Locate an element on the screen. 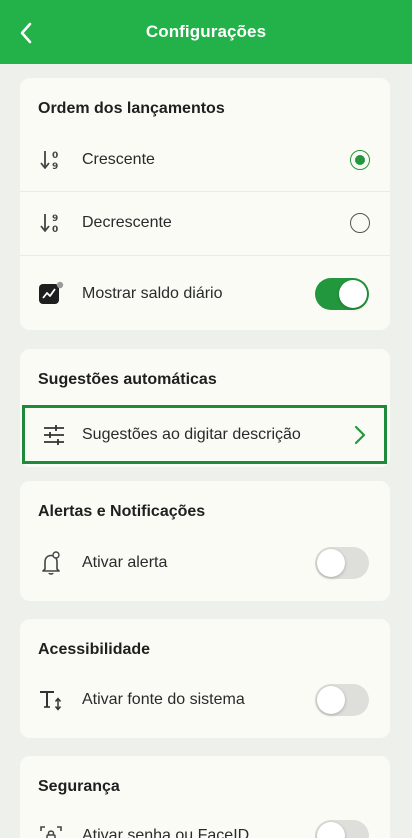 The height and width of the screenshot is (838, 412). security-toggle is located at coordinates (342, 829).